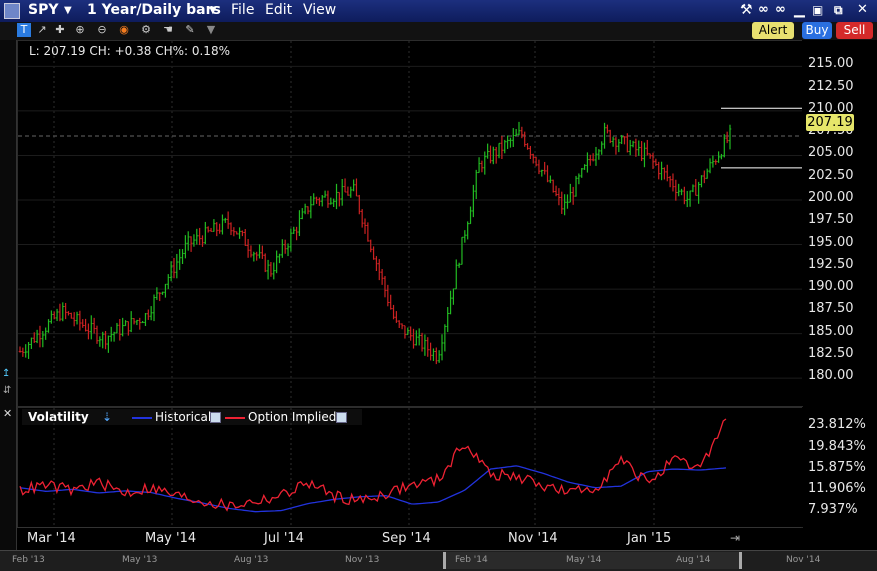  What do you see at coordinates (190, 30) in the screenshot?
I see `tools-icon: ✎` at bounding box center [190, 30].